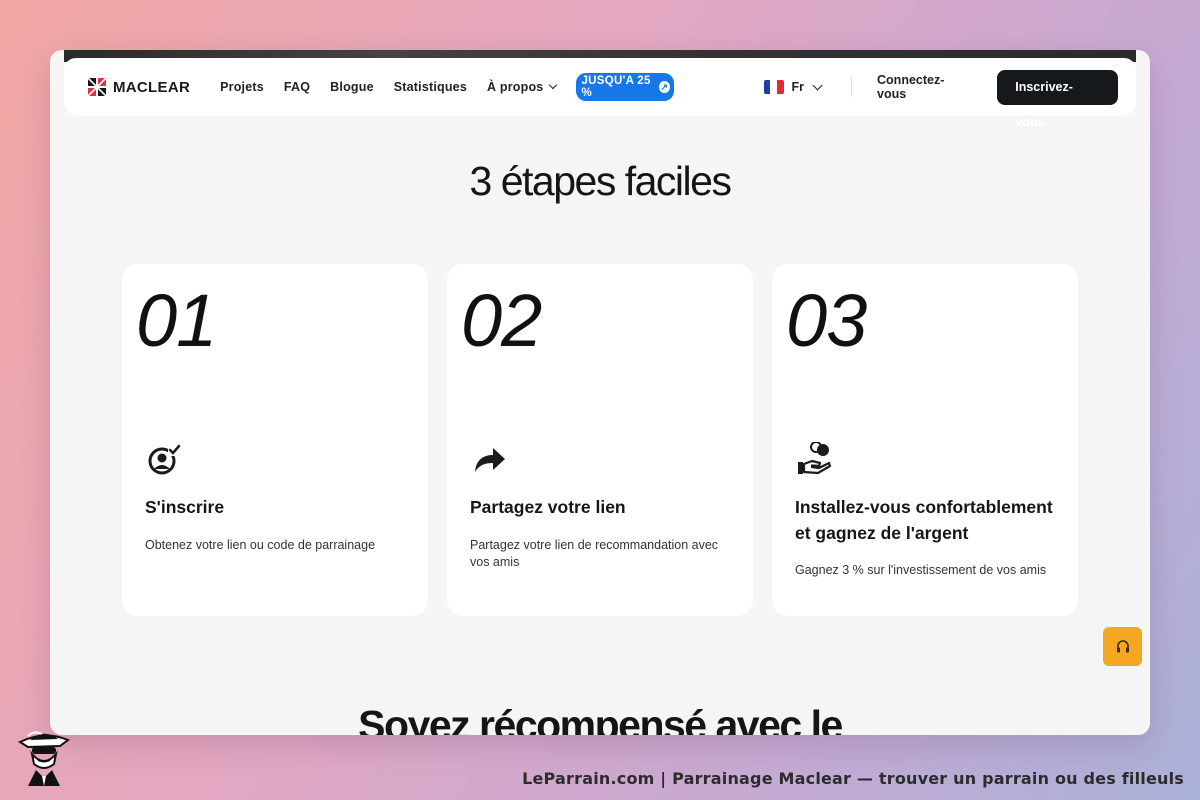 The image size is (1200, 800). What do you see at coordinates (260, 545) in the screenshot?
I see `step-description: Obtenez votre lien ou code de parrainage` at bounding box center [260, 545].